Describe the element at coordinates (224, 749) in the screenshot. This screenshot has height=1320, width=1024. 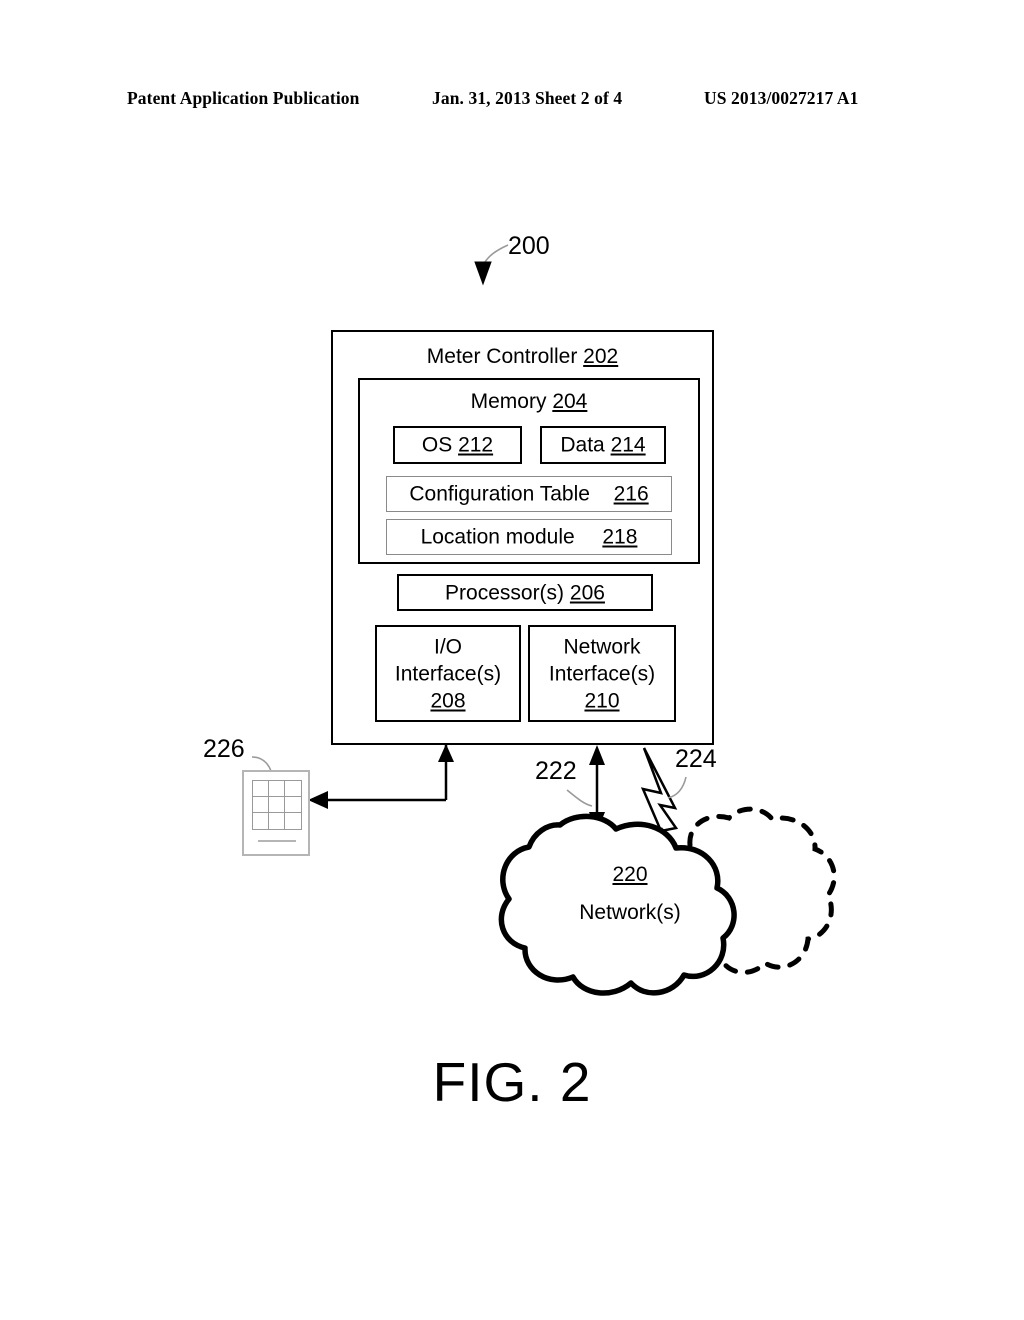
I see `meter-device-ref-226: 226` at that location.